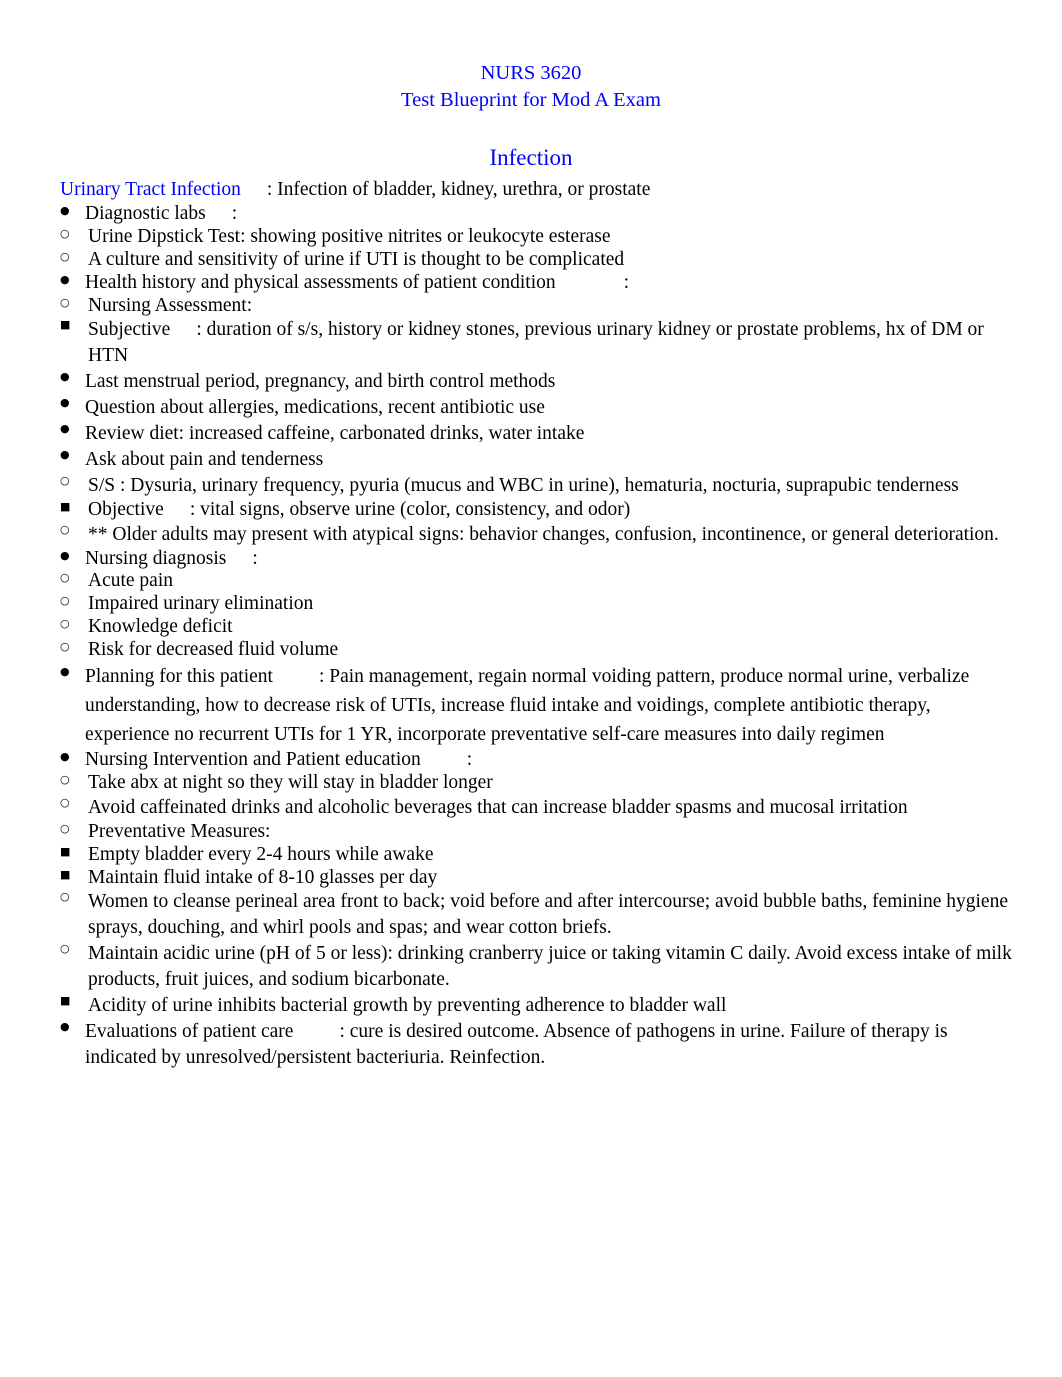  I want to click on list-item: Impaired urinary elimination, so click(536, 604).